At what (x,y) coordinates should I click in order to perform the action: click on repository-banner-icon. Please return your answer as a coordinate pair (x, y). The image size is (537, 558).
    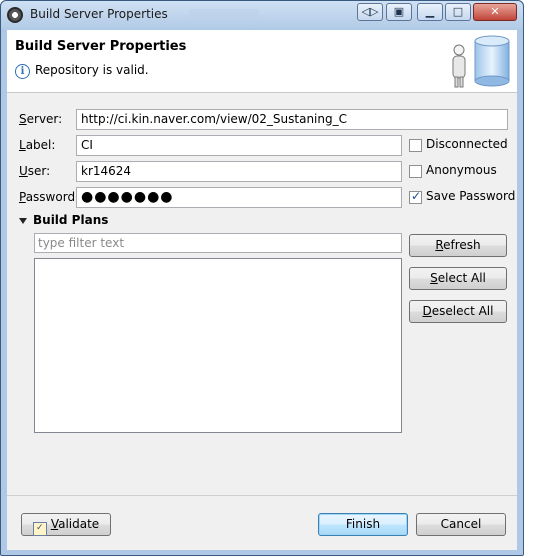
    Looking at the image, I should click on (481, 61).